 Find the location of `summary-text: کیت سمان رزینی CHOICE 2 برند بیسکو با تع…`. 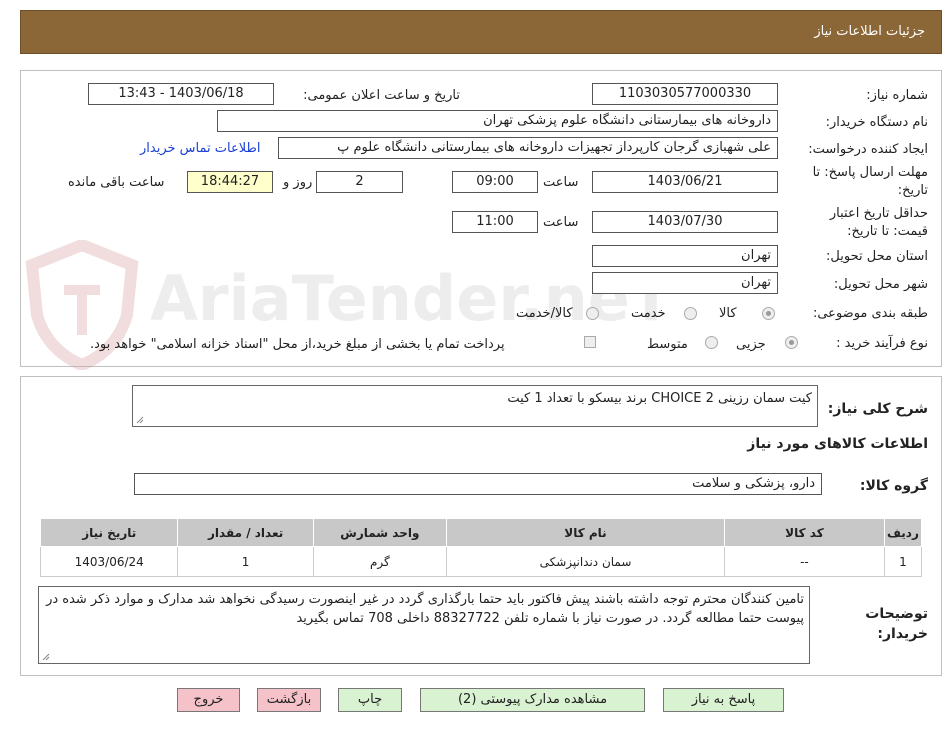

summary-text: کیت سمان رزینی CHOICE 2 برند بیسکو با تع… is located at coordinates (659, 398).